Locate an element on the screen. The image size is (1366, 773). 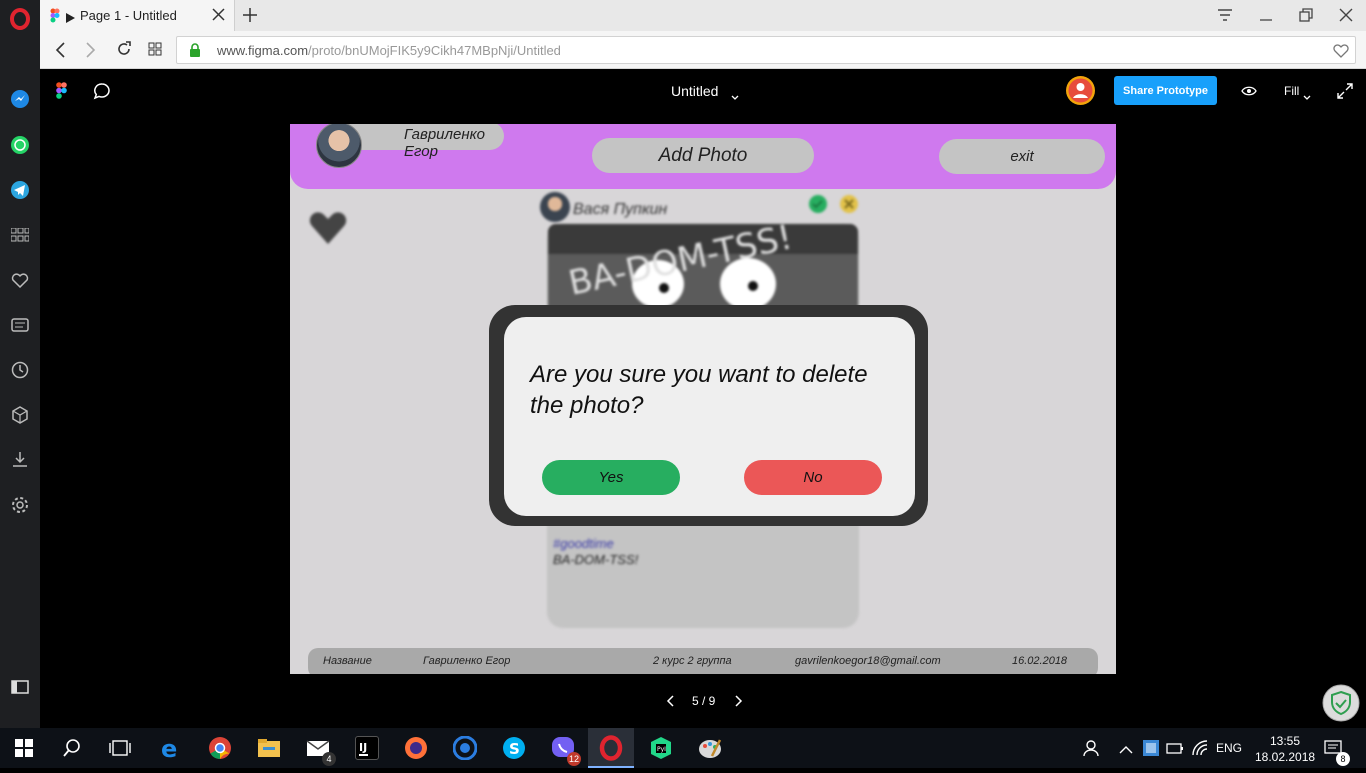
settings-icon is located at coordinates (20, 505).